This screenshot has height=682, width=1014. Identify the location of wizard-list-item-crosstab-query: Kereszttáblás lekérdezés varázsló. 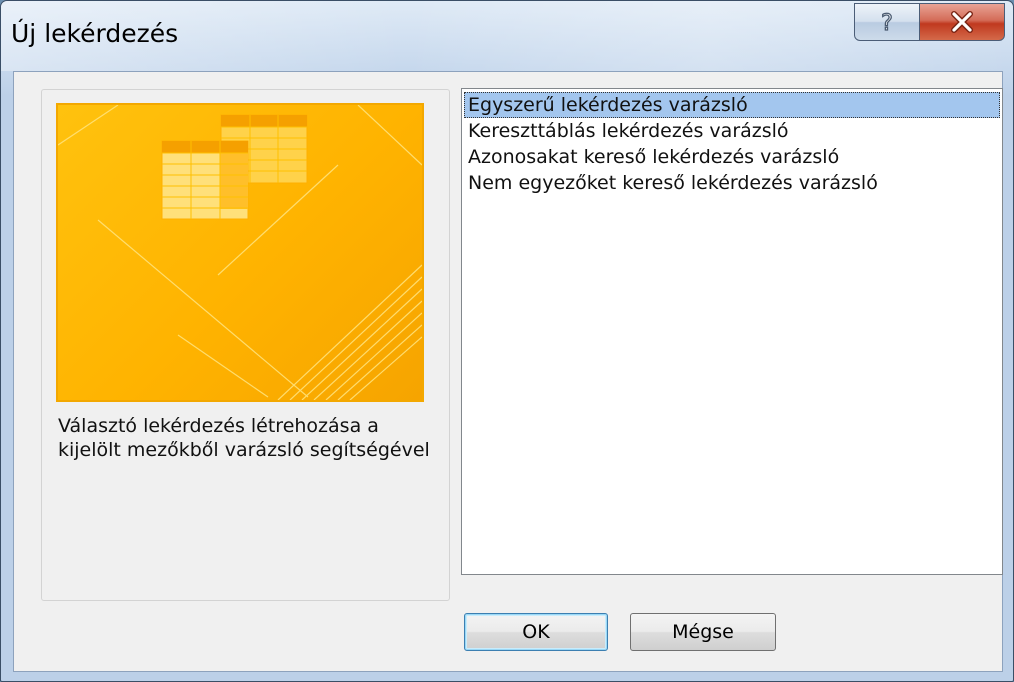
(732, 131).